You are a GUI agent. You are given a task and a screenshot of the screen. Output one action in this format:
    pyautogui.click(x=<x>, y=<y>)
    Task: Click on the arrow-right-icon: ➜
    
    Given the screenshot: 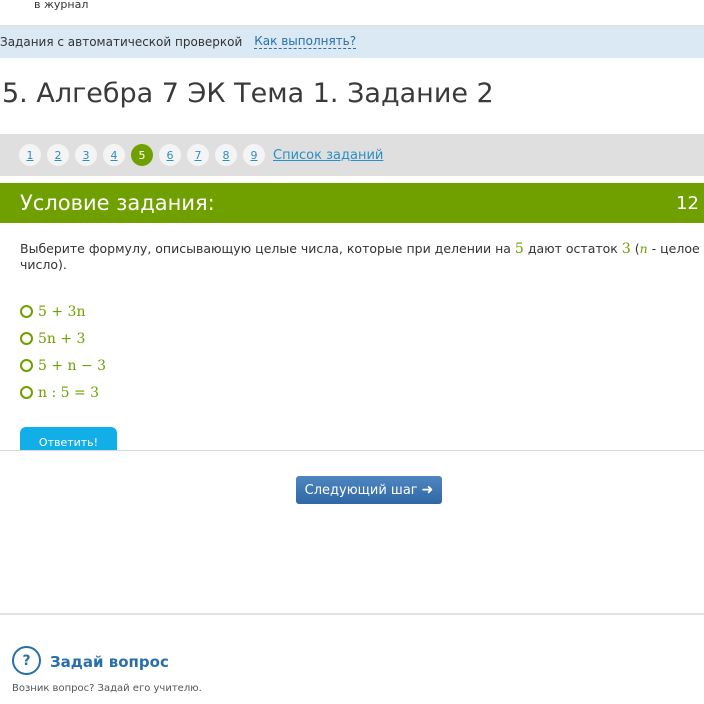 What is the action you would take?
    pyautogui.click(x=427, y=490)
    